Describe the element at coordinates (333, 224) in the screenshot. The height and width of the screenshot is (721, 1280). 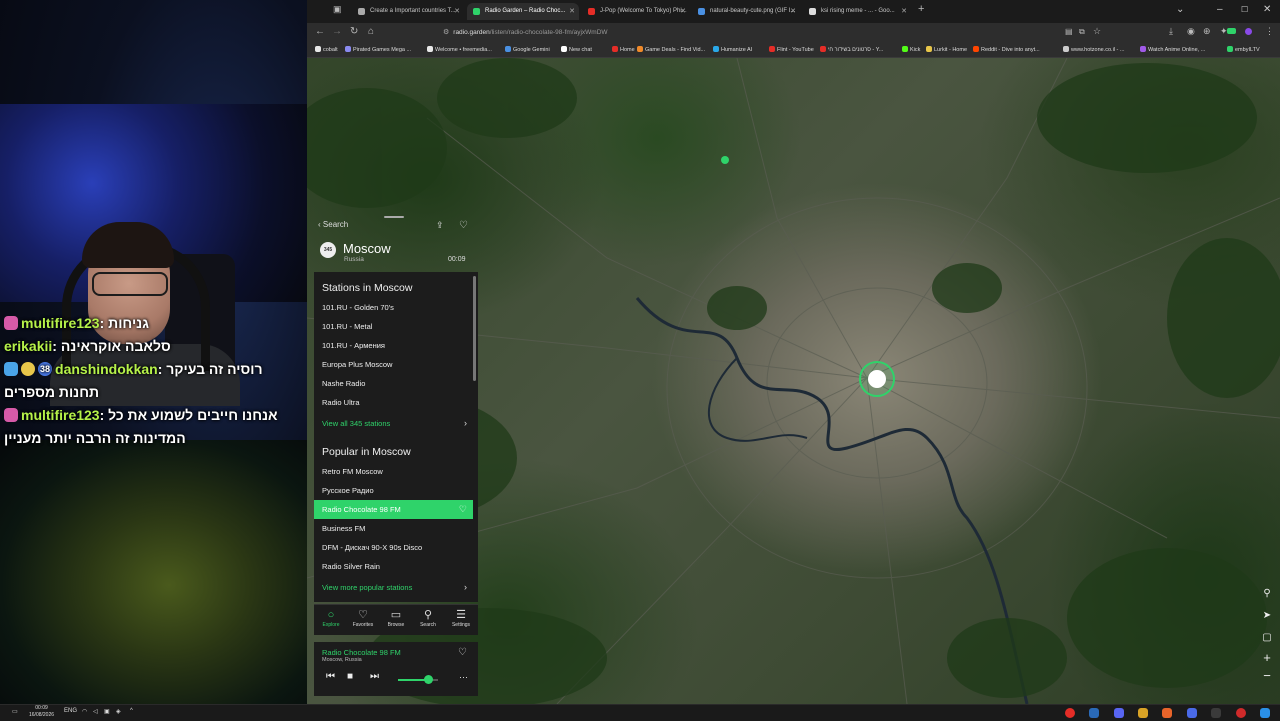
I see `back-to-search-button: ‹ Search` at that location.